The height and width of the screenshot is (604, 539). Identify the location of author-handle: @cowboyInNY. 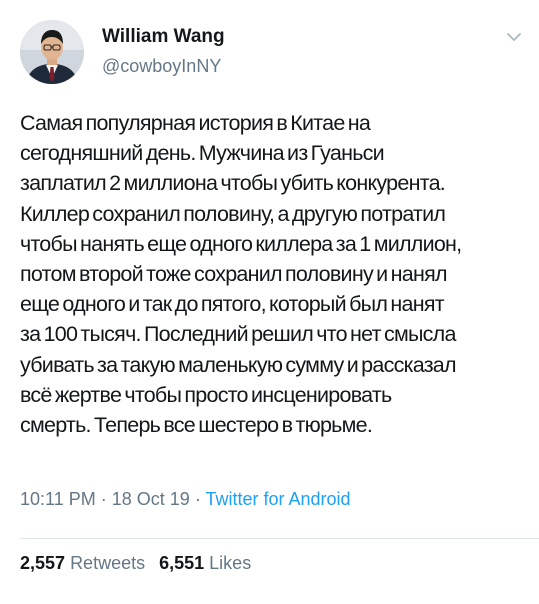
(161, 66).